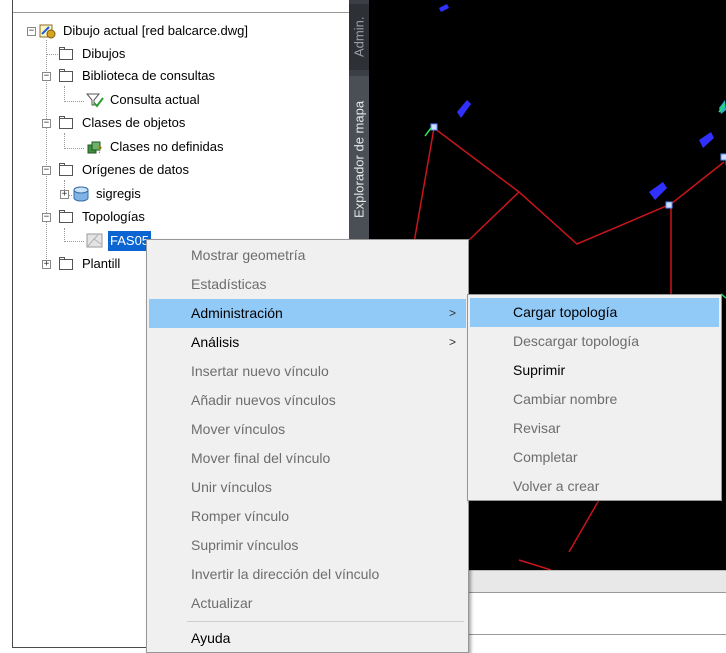 This screenshot has height=653, width=726. Describe the element at coordinates (113, 216) in the screenshot. I see `tree-item-label: Topologías` at that location.